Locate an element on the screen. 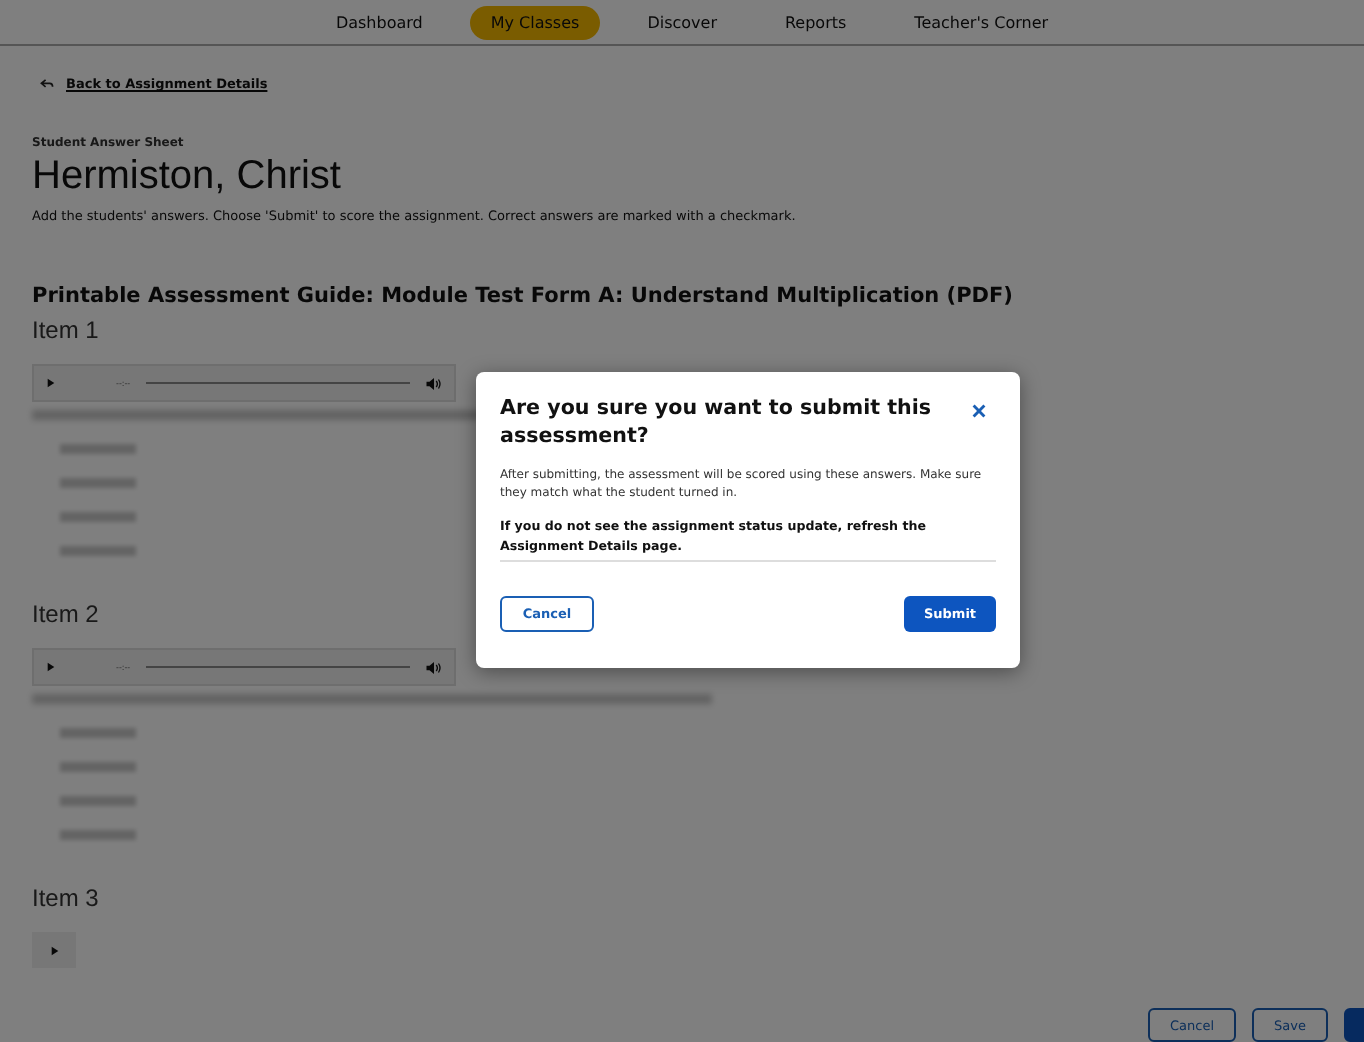 The height and width of the screenshot is (1042, 1364). nav-tab: My Classes is located at coordinates (535, 22).